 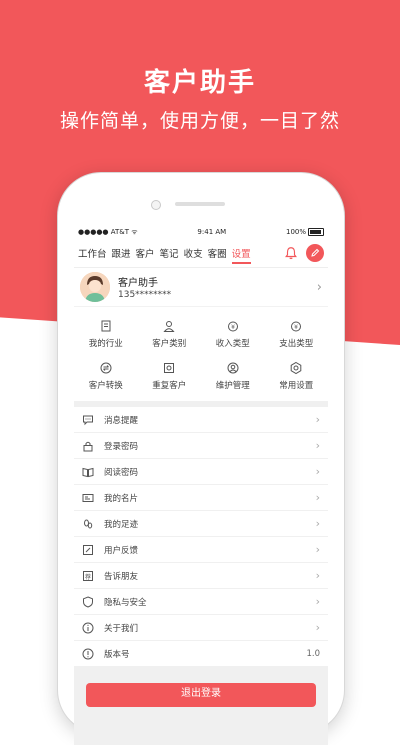 What do you see at coordinates (199, 121) in the screenshot?
I see `hero-subtitle: 操作简单，使用方便，一目了然` at bounding box center [199, 121].